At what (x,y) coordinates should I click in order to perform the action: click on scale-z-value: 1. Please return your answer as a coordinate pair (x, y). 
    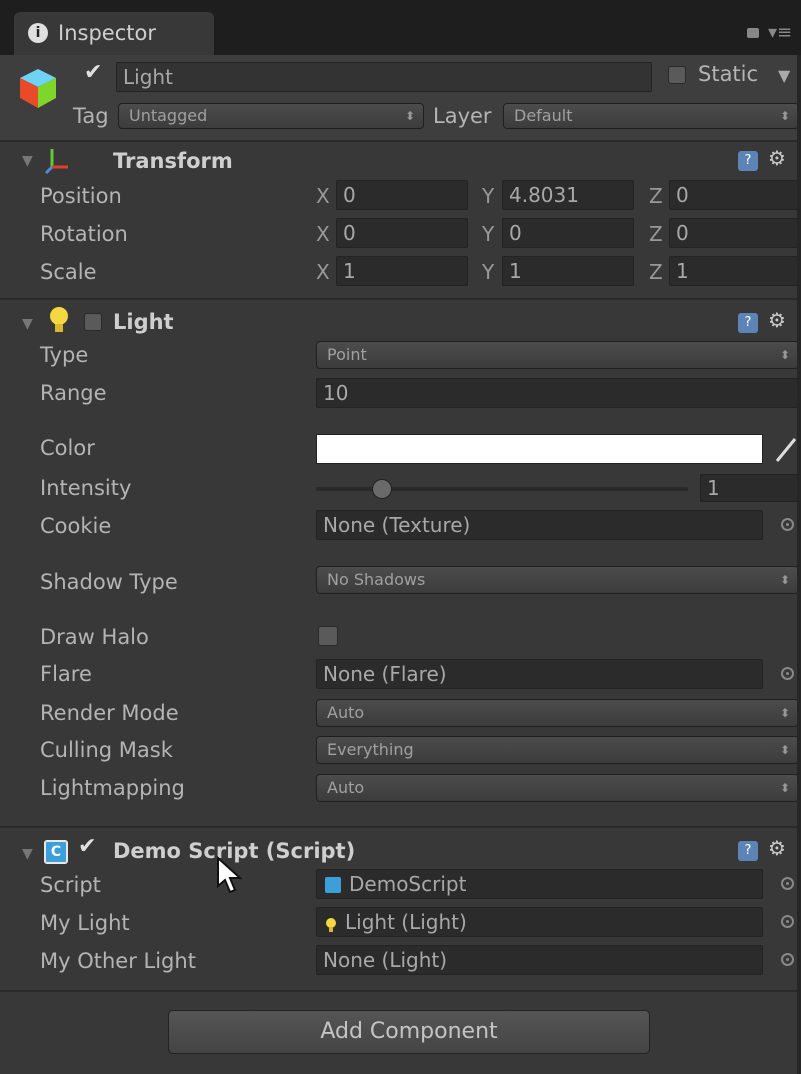
    Looking at the image, I should click on (682, 271).